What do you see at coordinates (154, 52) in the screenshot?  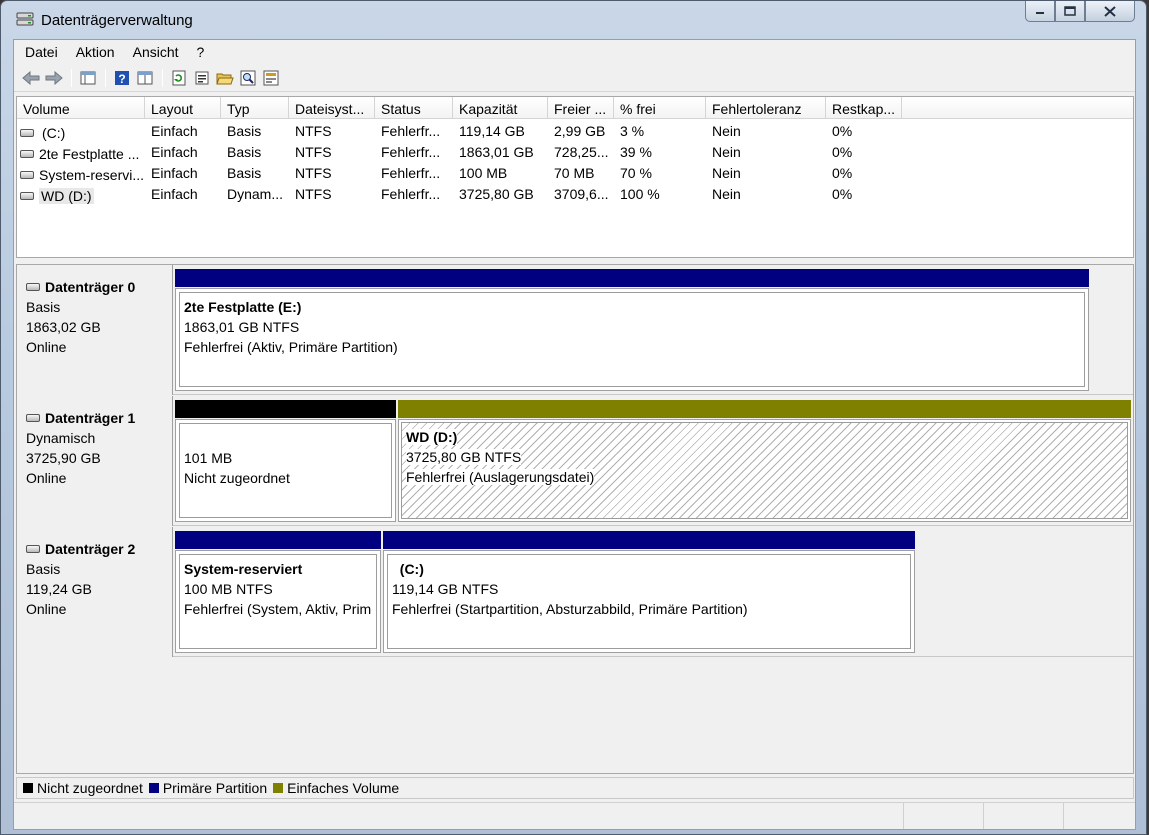 I see `menu-ansicht: Ansicht` at bounding box center [154, 52].